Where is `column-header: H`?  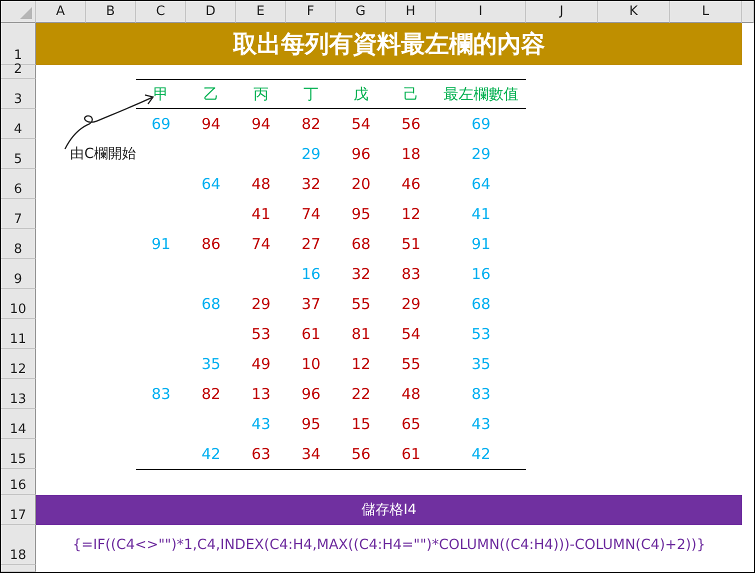
column-header: H is located at coordinates (411, 12).